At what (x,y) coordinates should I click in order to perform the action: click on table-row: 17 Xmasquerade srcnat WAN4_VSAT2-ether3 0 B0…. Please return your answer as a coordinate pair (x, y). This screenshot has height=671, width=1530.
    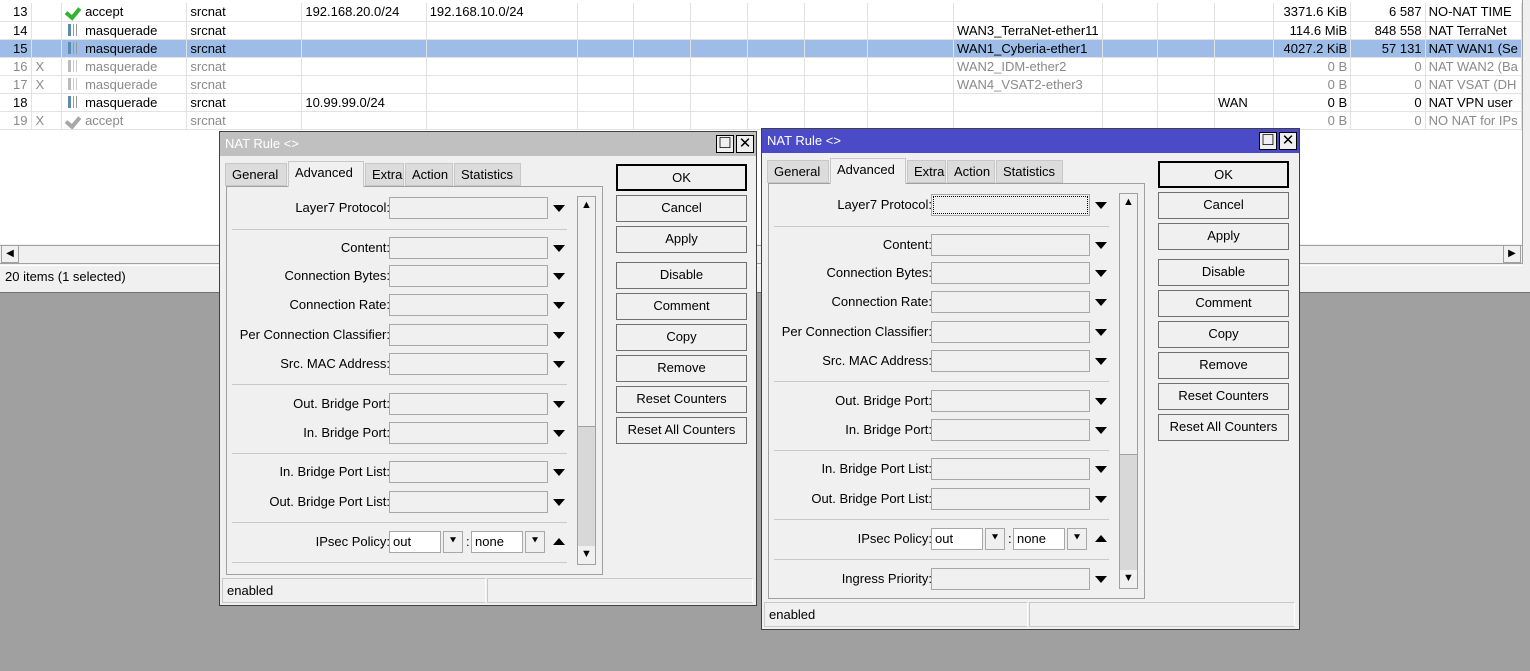
    Looking at the image, I should click on (761, 84).